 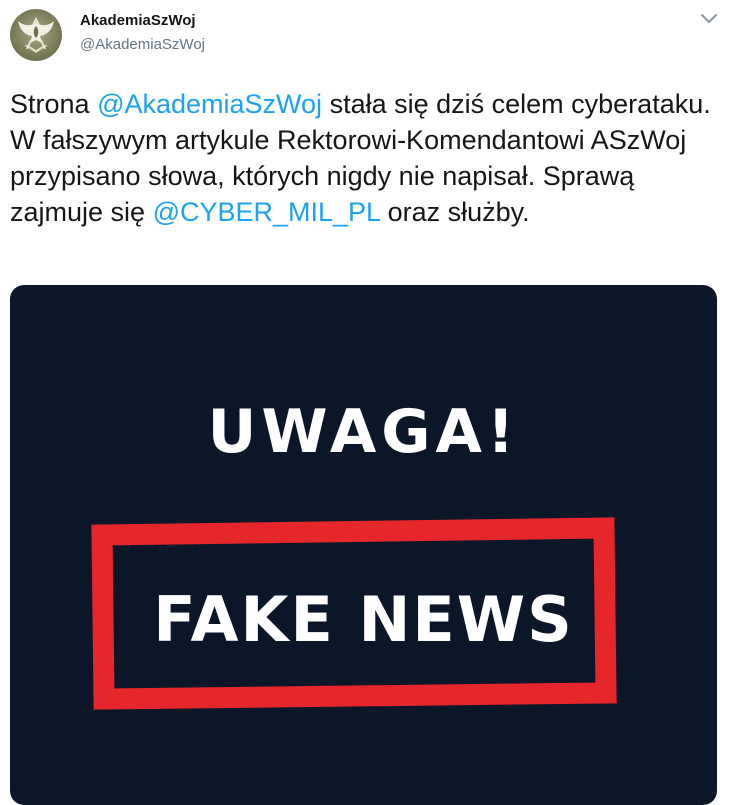 I want to click on avatar, so click(x=36, y=35).